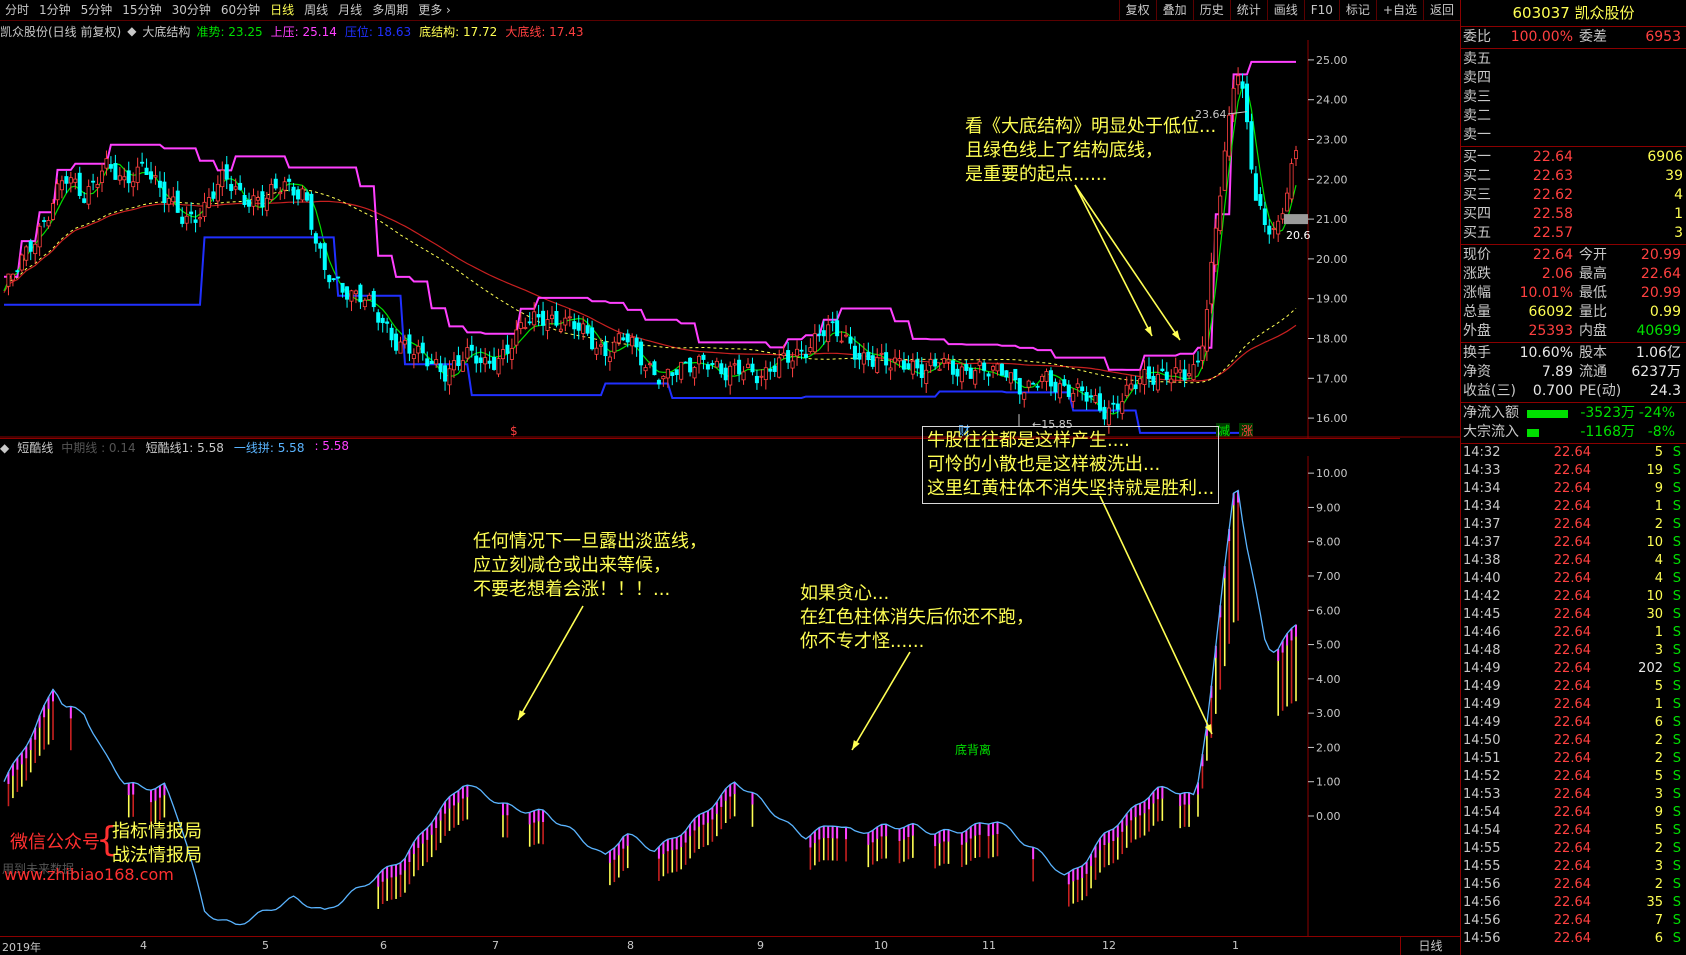 The width and height of the screenshot is (1686, 955). What do you see at coordinates (1248, 10) in the screenshot?
I see `toolbar-button-3: 统计` at bounding box center [1248, 10].